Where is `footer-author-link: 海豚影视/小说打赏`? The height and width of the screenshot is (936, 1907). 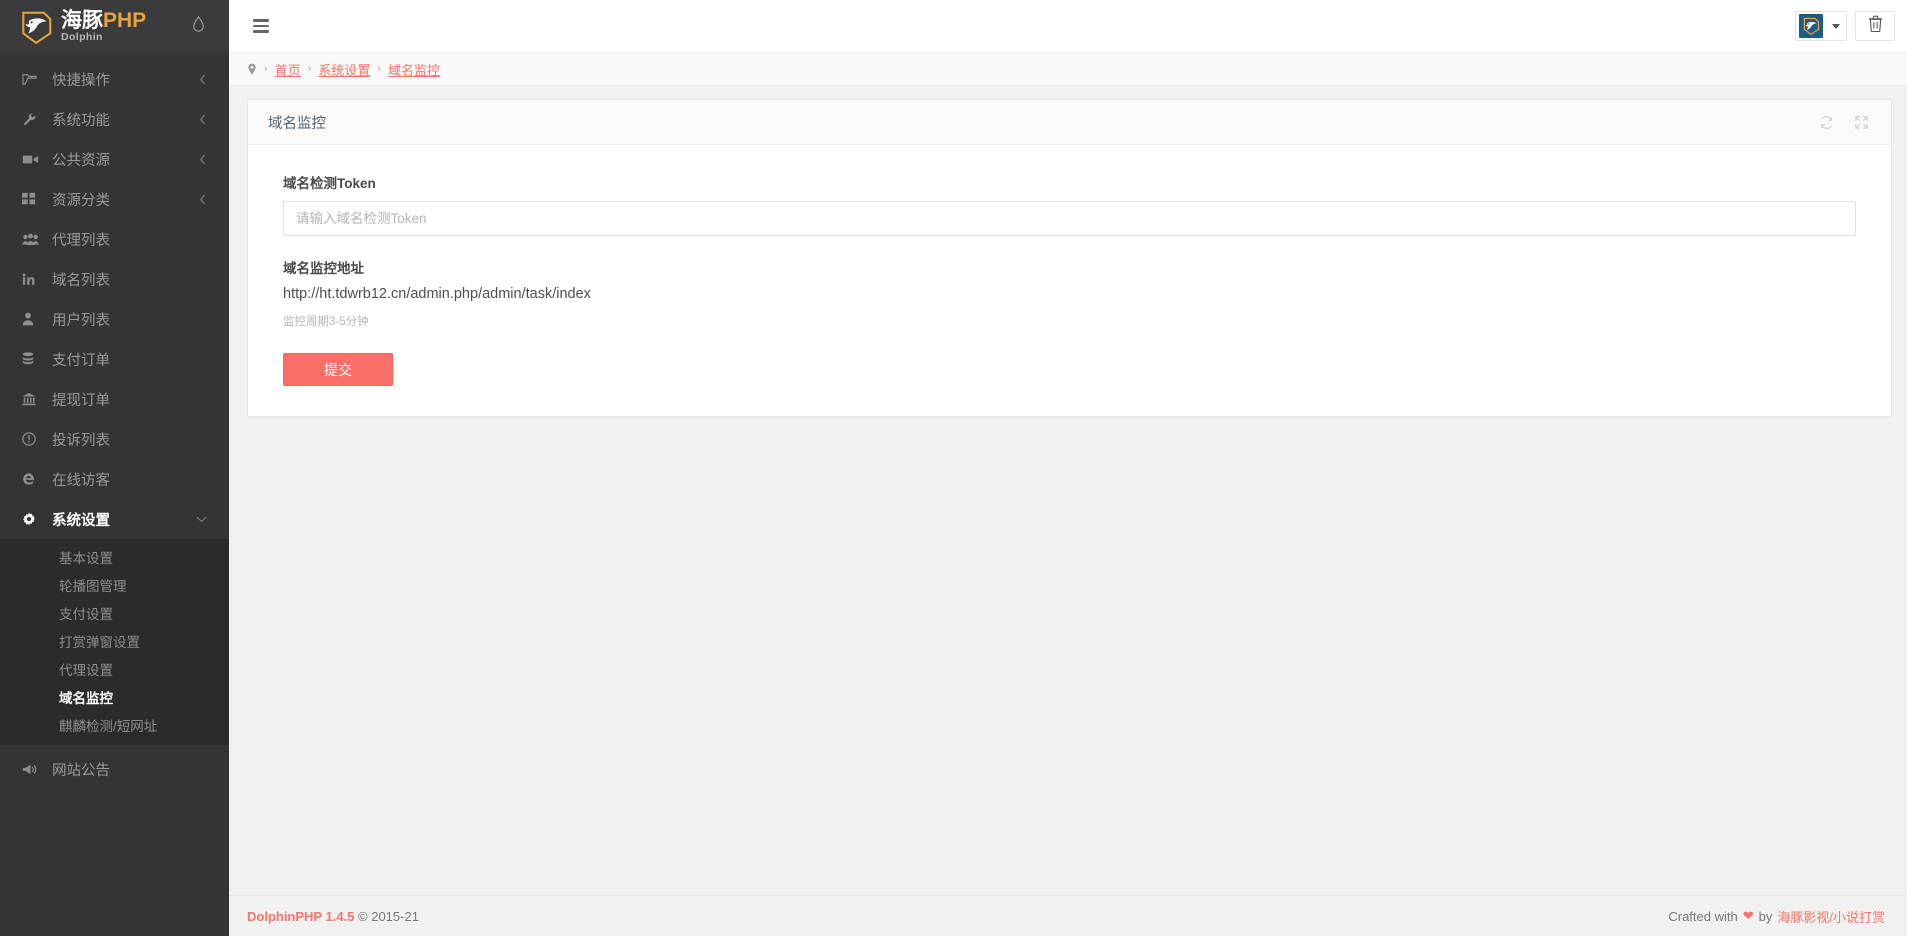 footer-author-link: 海豚影视/小说打赏 is located at coordinates (1831, 916).